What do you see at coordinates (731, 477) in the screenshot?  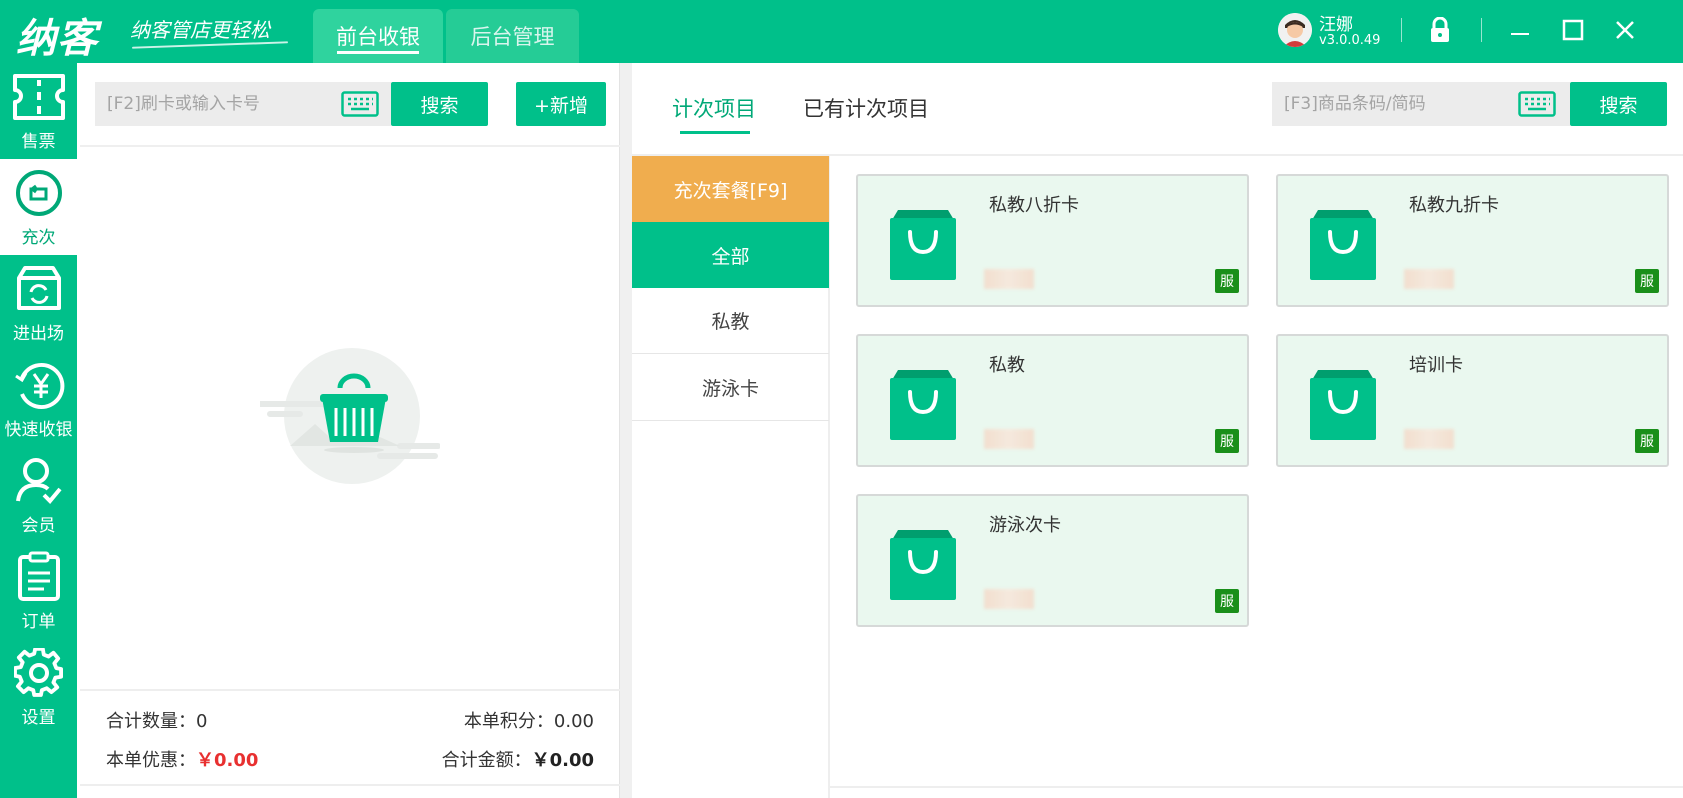 I see `category-list: 充次套餐[F9] 全部 私教 游泳卡` at bounding box center [731, 477].